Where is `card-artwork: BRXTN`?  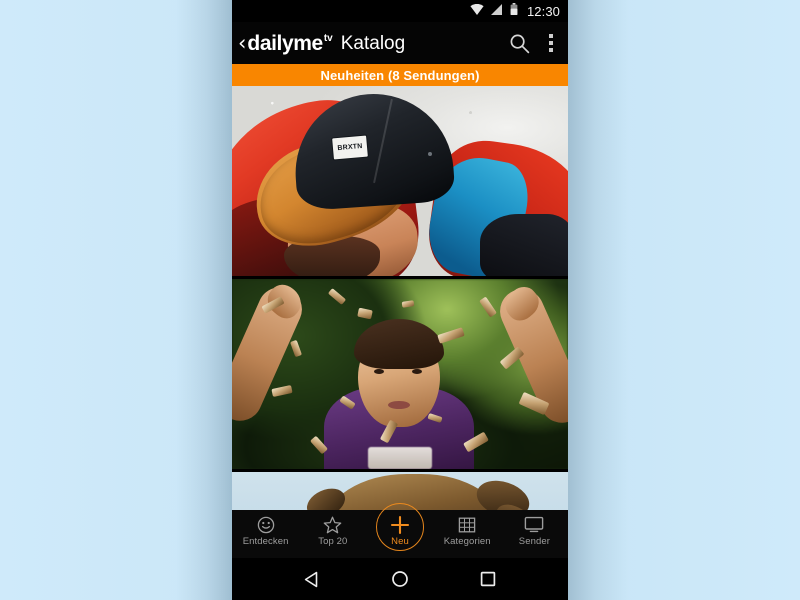 card-artwork: BRXTN is located at coordinates (400, 181).